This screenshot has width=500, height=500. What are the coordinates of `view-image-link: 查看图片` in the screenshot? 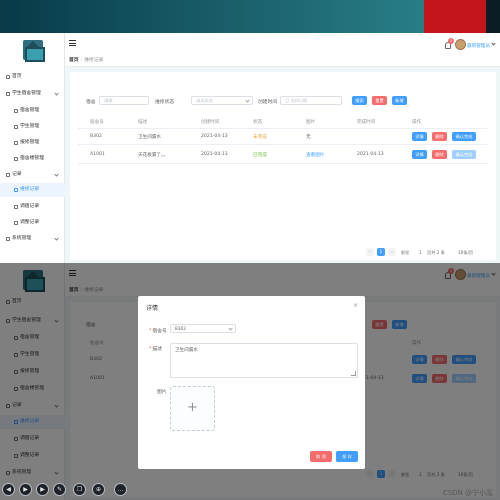 It's located at (315, 155).